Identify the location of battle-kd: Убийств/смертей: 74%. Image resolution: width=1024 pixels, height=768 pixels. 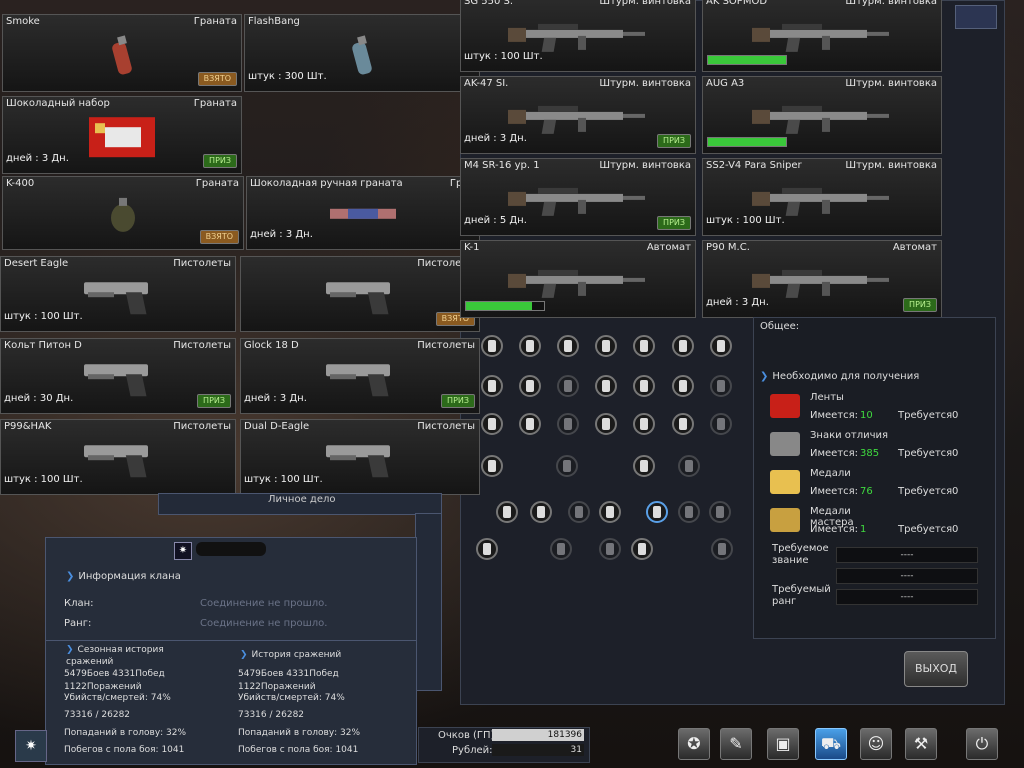
(291, 698).